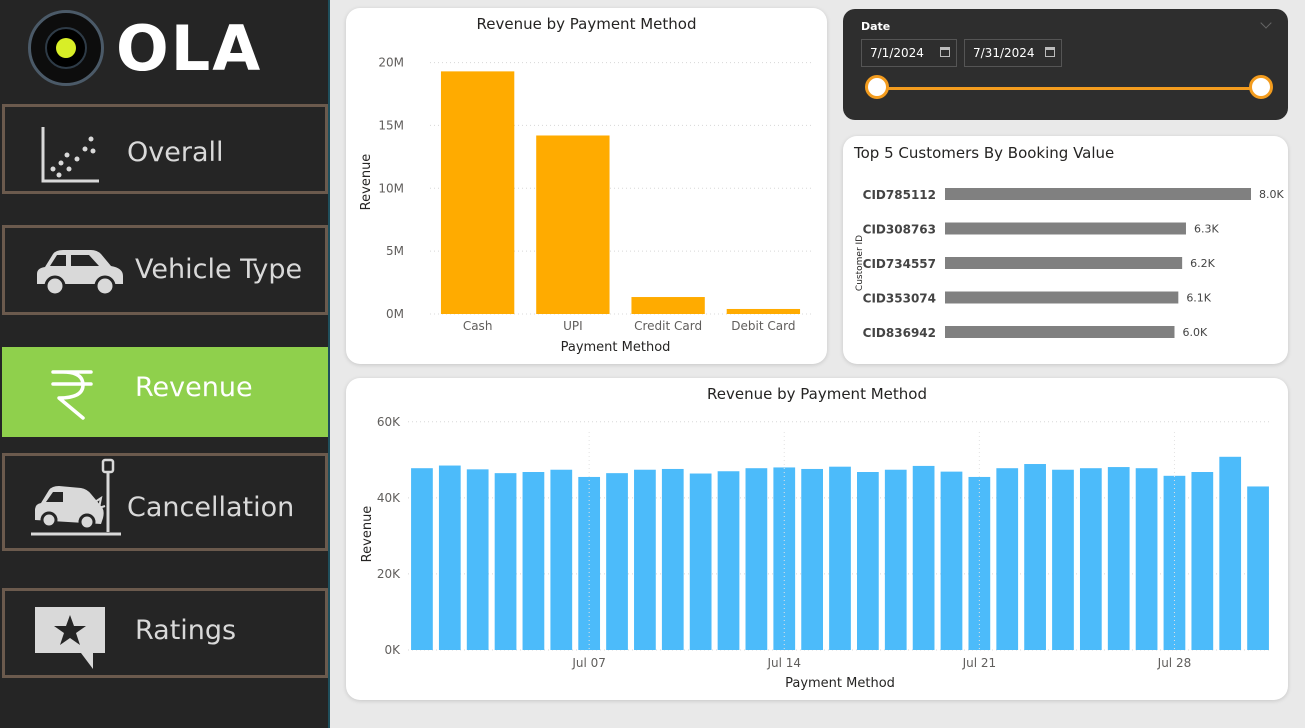  I want to click on data-label: 6.2K, so click(1202, 263).